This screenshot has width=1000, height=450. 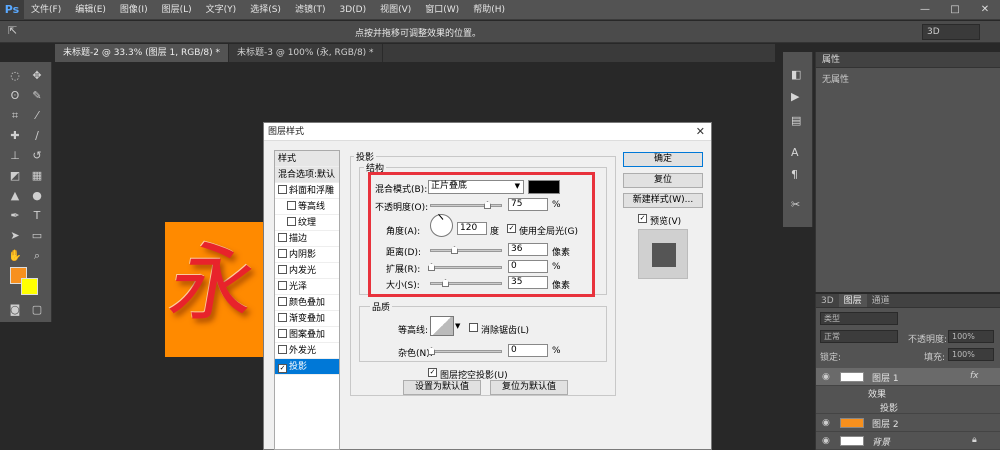 I want to click on layer-row-background: ◉ 背景 🔒︎, so click(x=908, y=441).